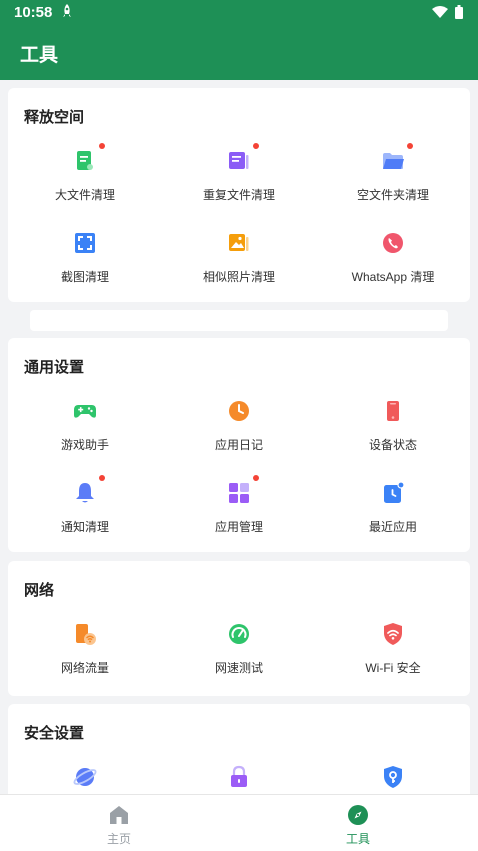  I want to click on tool-label: 最近应用, so click(392, 527).